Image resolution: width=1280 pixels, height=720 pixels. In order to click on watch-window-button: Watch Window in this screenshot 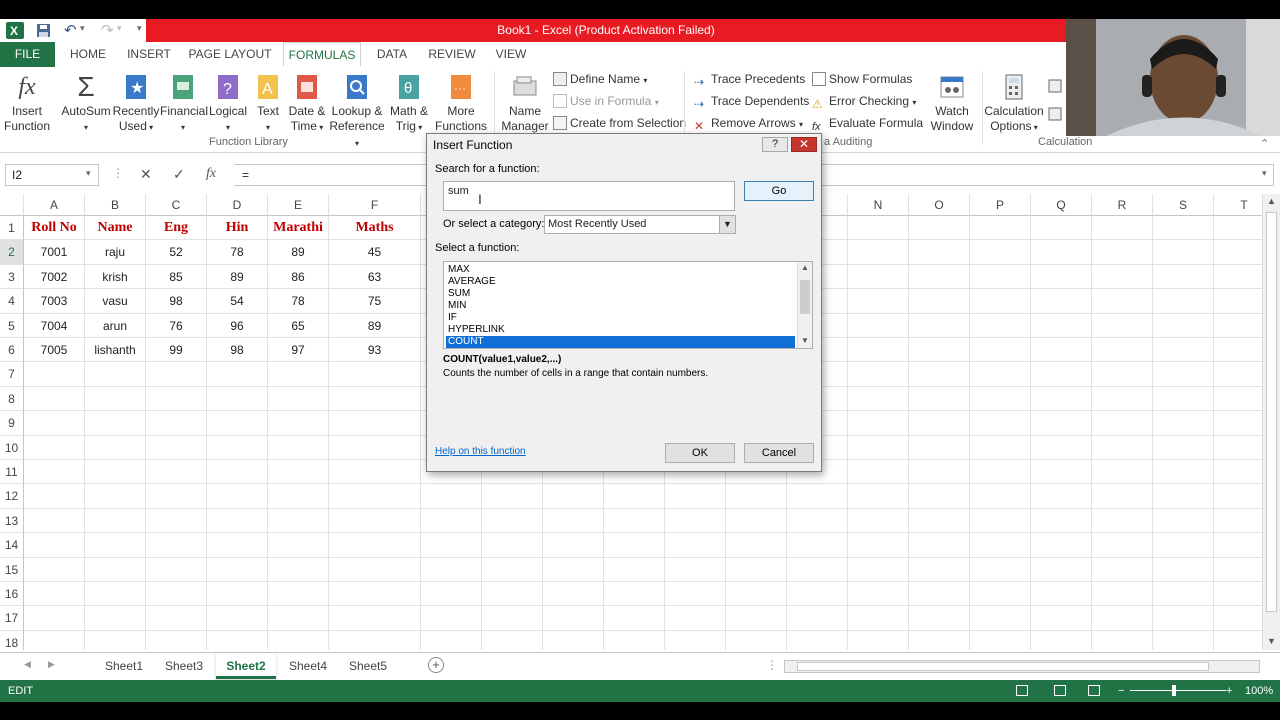, I will do `click(952, 102)`.